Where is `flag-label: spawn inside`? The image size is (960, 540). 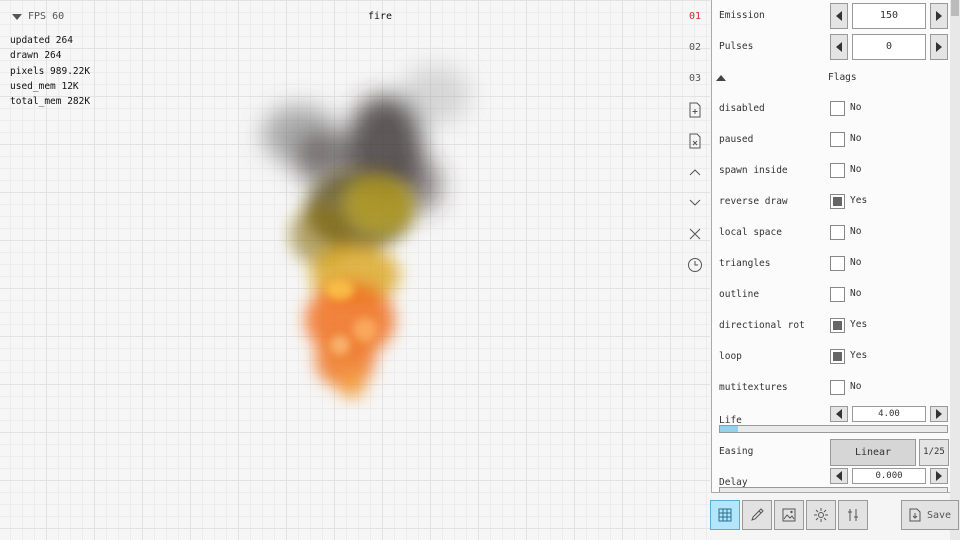
flag-label: spawn inside is located at coordinates (753, 170).